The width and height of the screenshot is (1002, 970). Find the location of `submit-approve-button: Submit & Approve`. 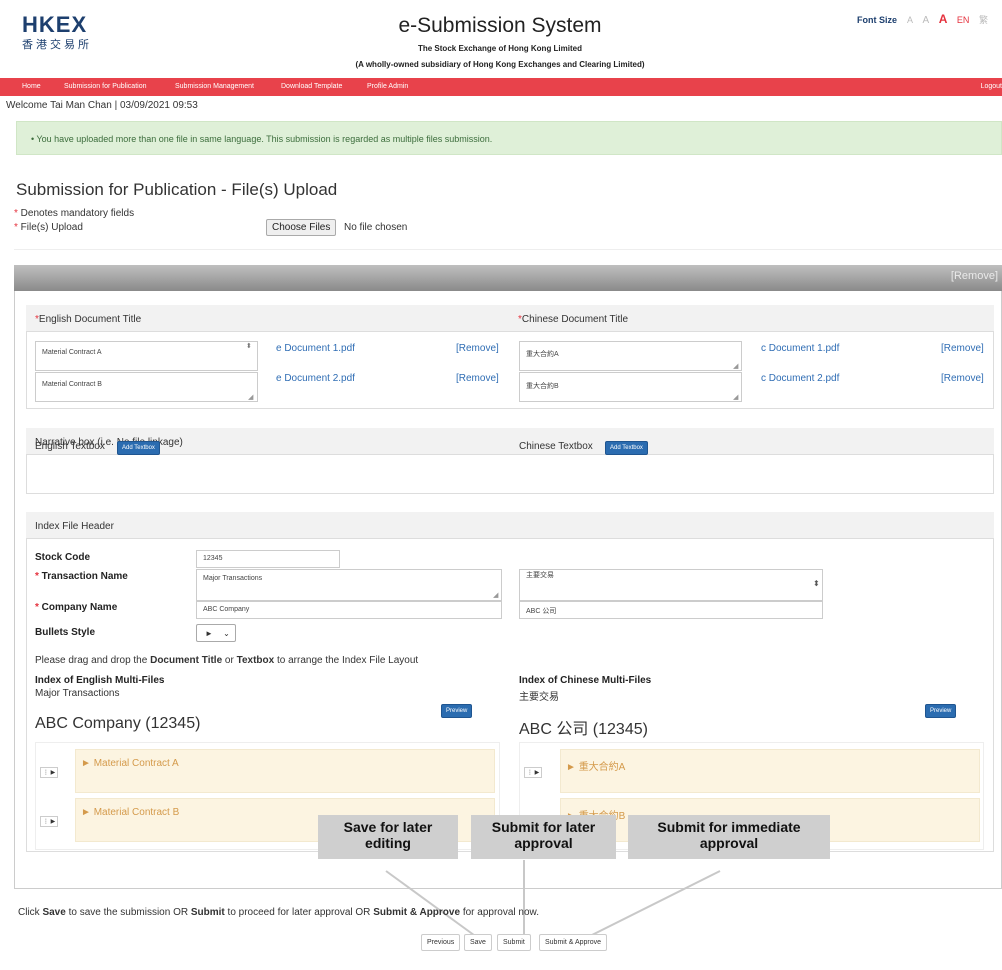

submit-approve-button: Submit & Approve is located at coordinates (573, 942).